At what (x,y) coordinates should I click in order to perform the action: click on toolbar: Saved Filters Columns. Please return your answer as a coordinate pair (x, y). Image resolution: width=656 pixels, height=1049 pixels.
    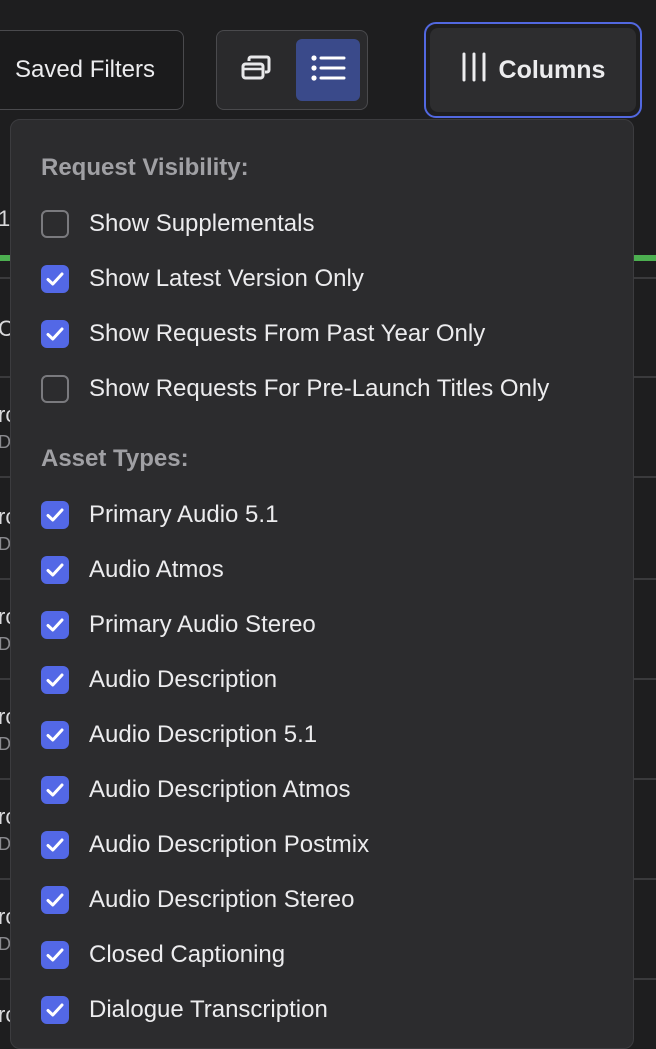
    Looking at the image, I should click on (328, 68).